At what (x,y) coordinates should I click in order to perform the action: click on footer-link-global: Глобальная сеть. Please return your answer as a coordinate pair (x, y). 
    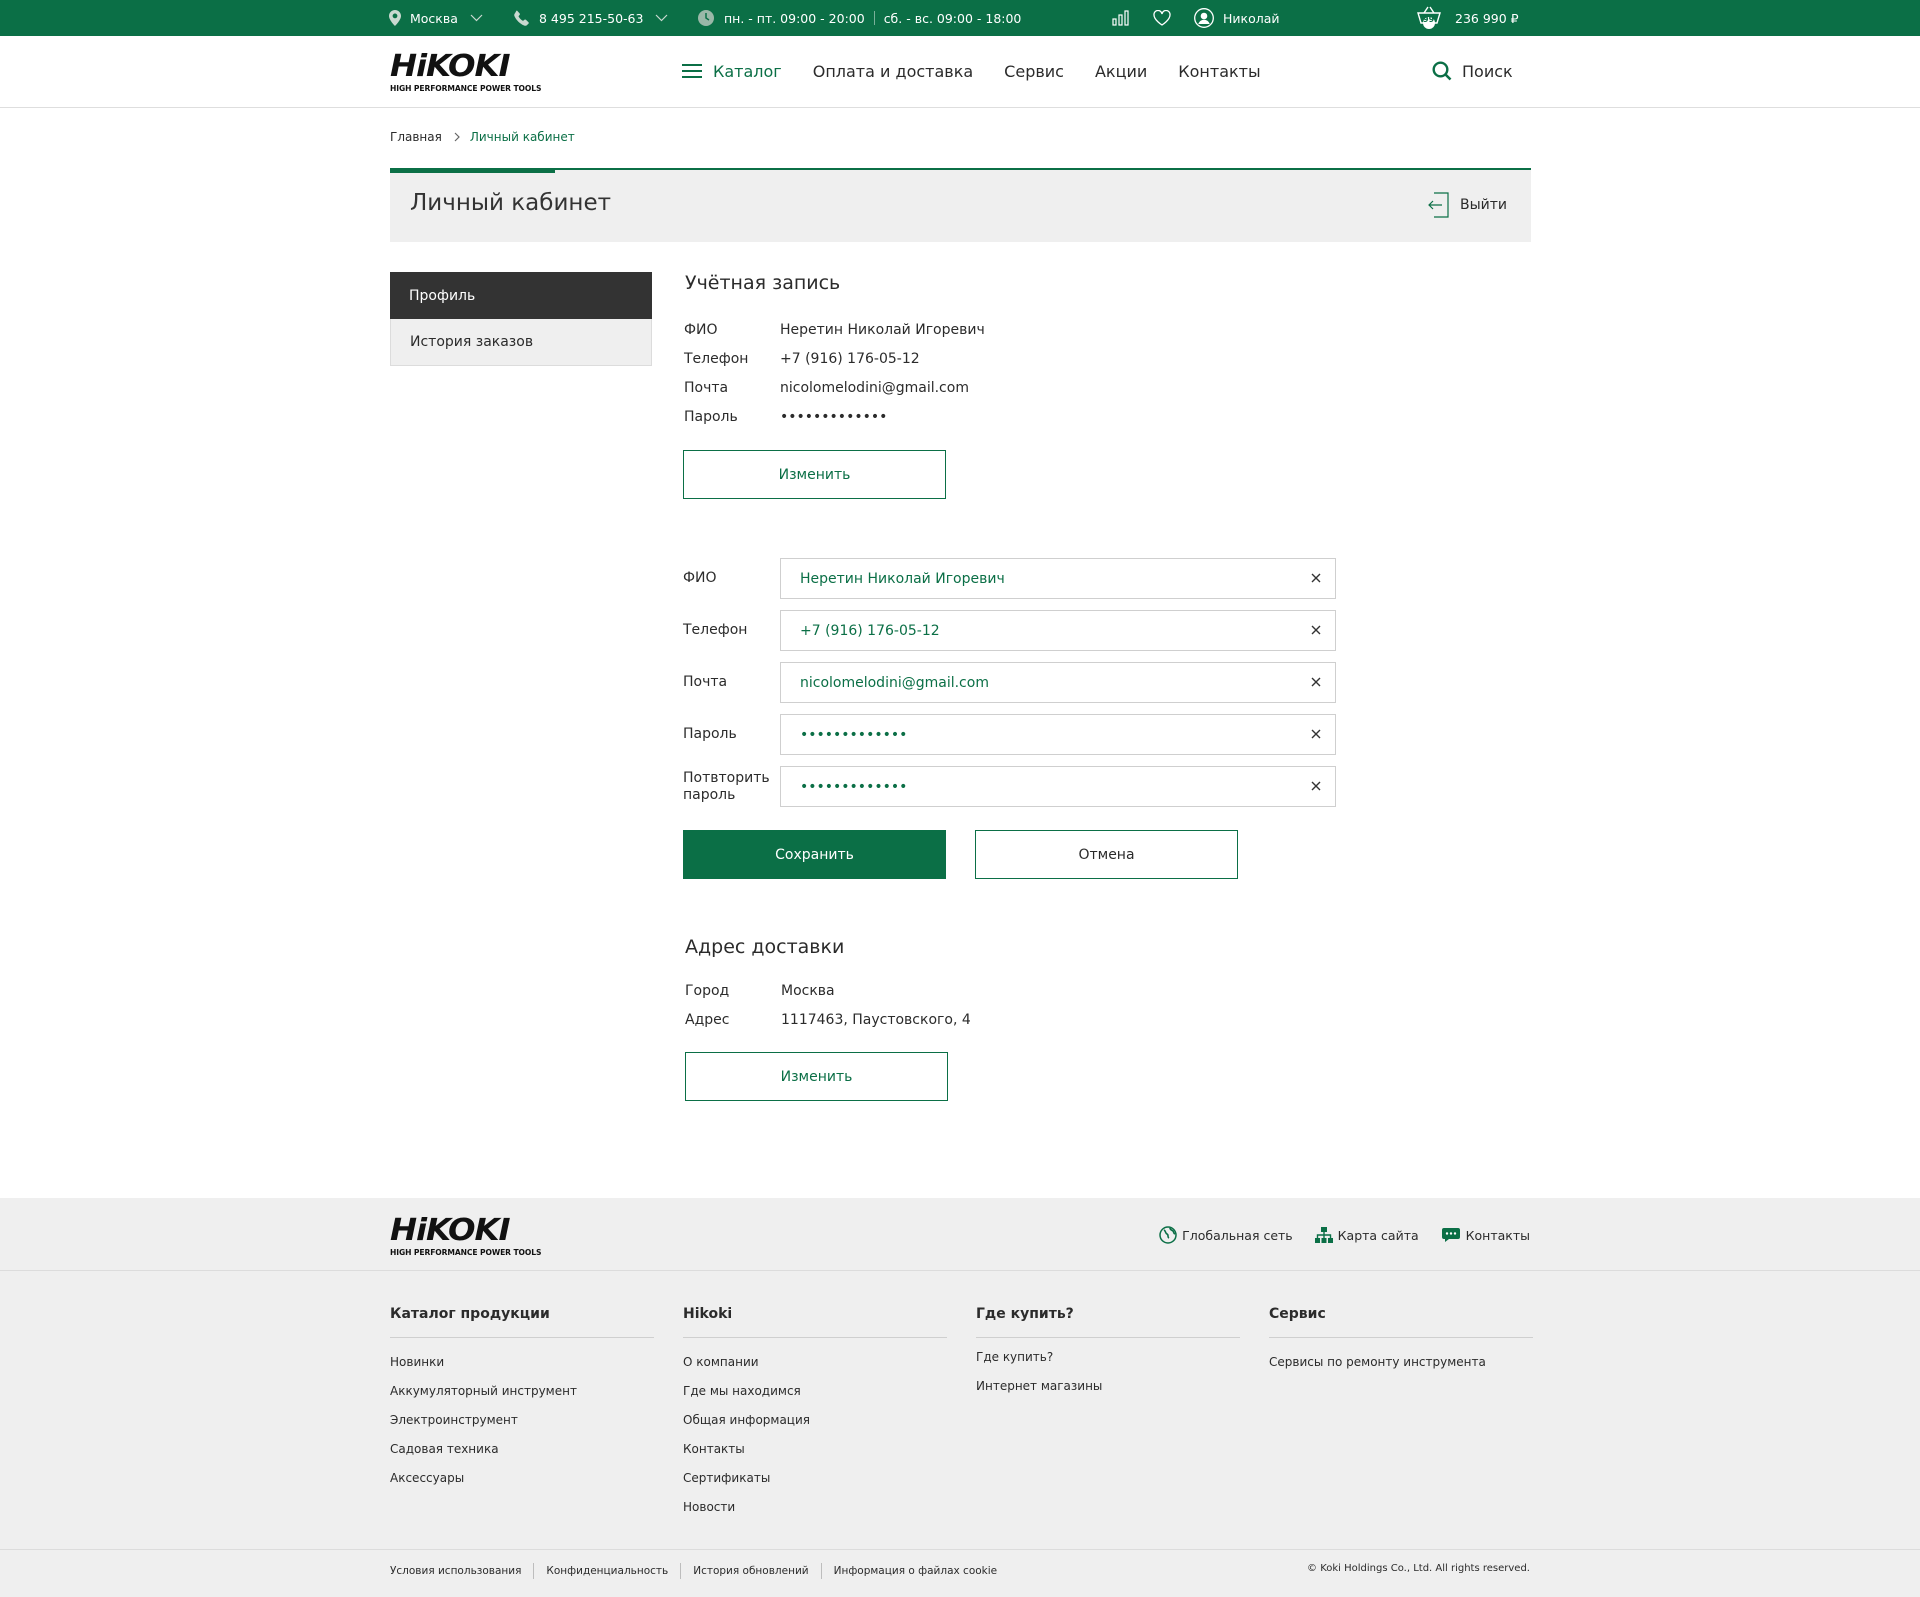
    Looking at the image, I should click on (1226, 1235).